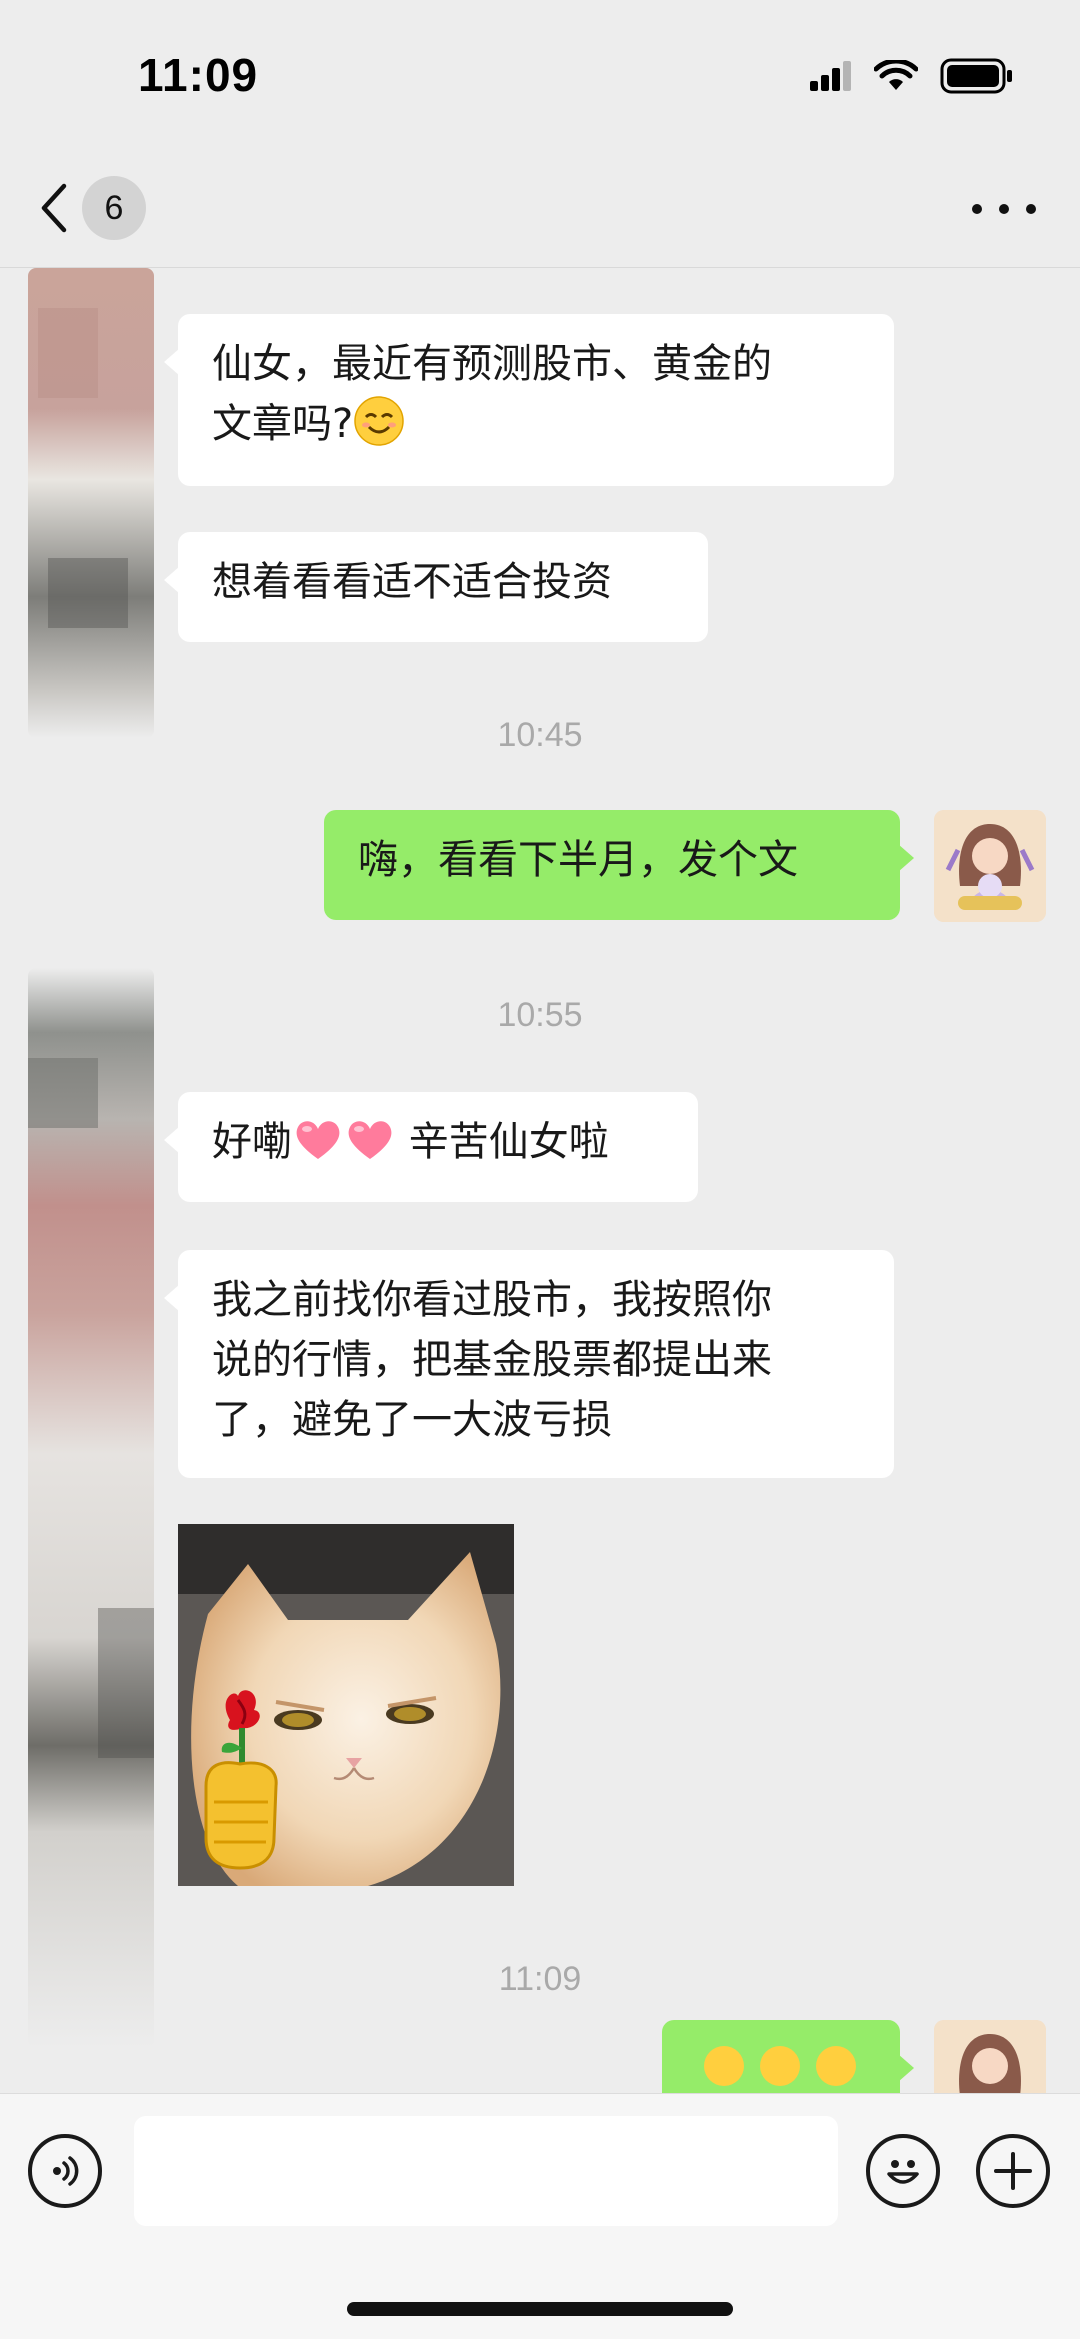 The image size is (1080, 2339). I want to click on message-input, so click(486, 2171).